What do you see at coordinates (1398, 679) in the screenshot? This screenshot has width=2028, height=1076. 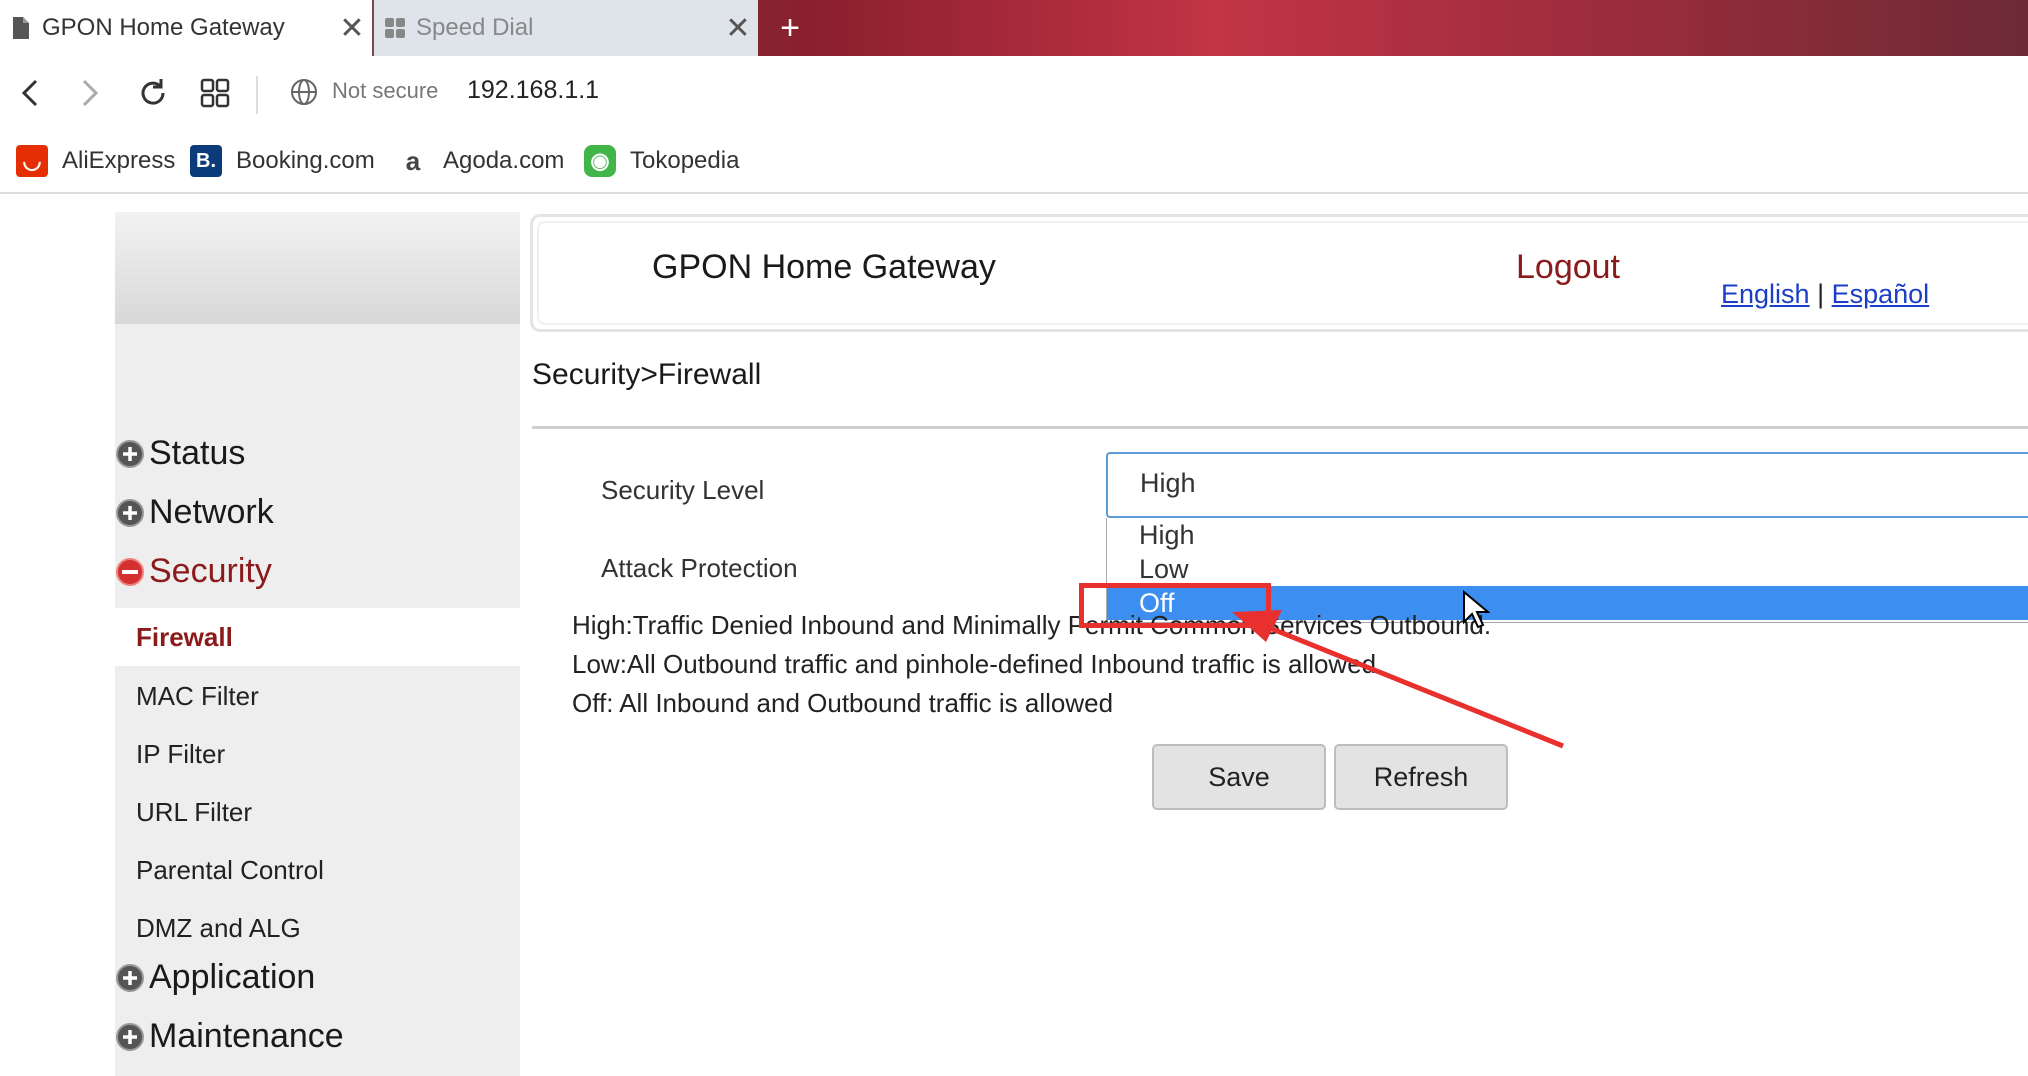 I see `annotation-arrow` at bounding box center [1398, 679].